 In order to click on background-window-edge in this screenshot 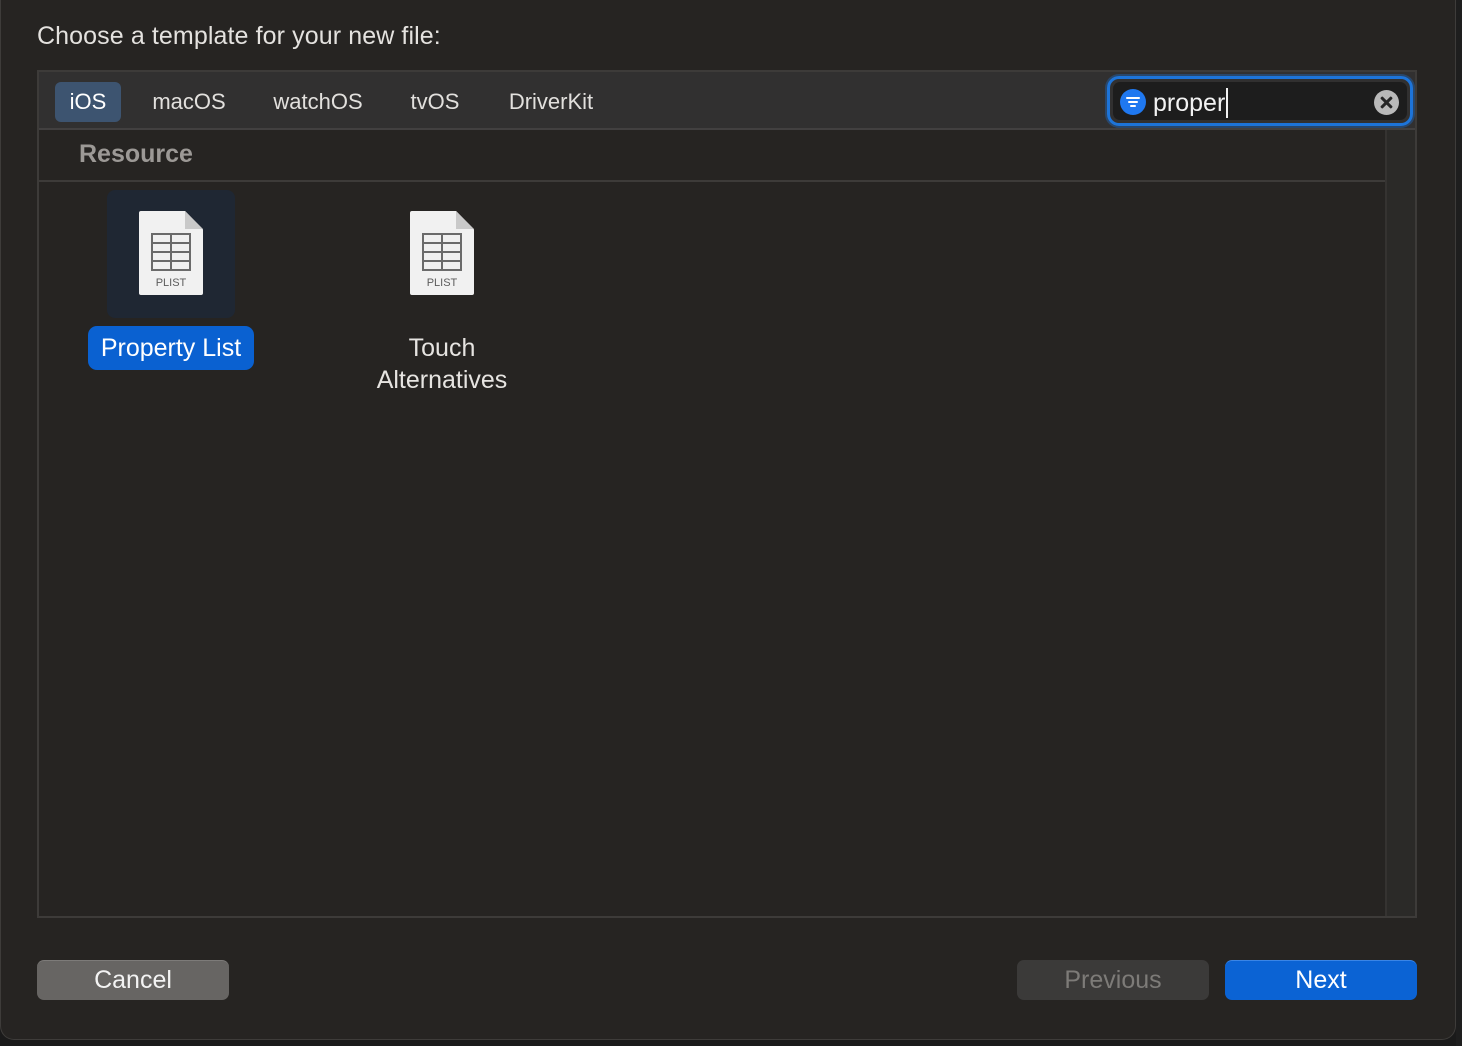, I will do `click(1459, 523)`.